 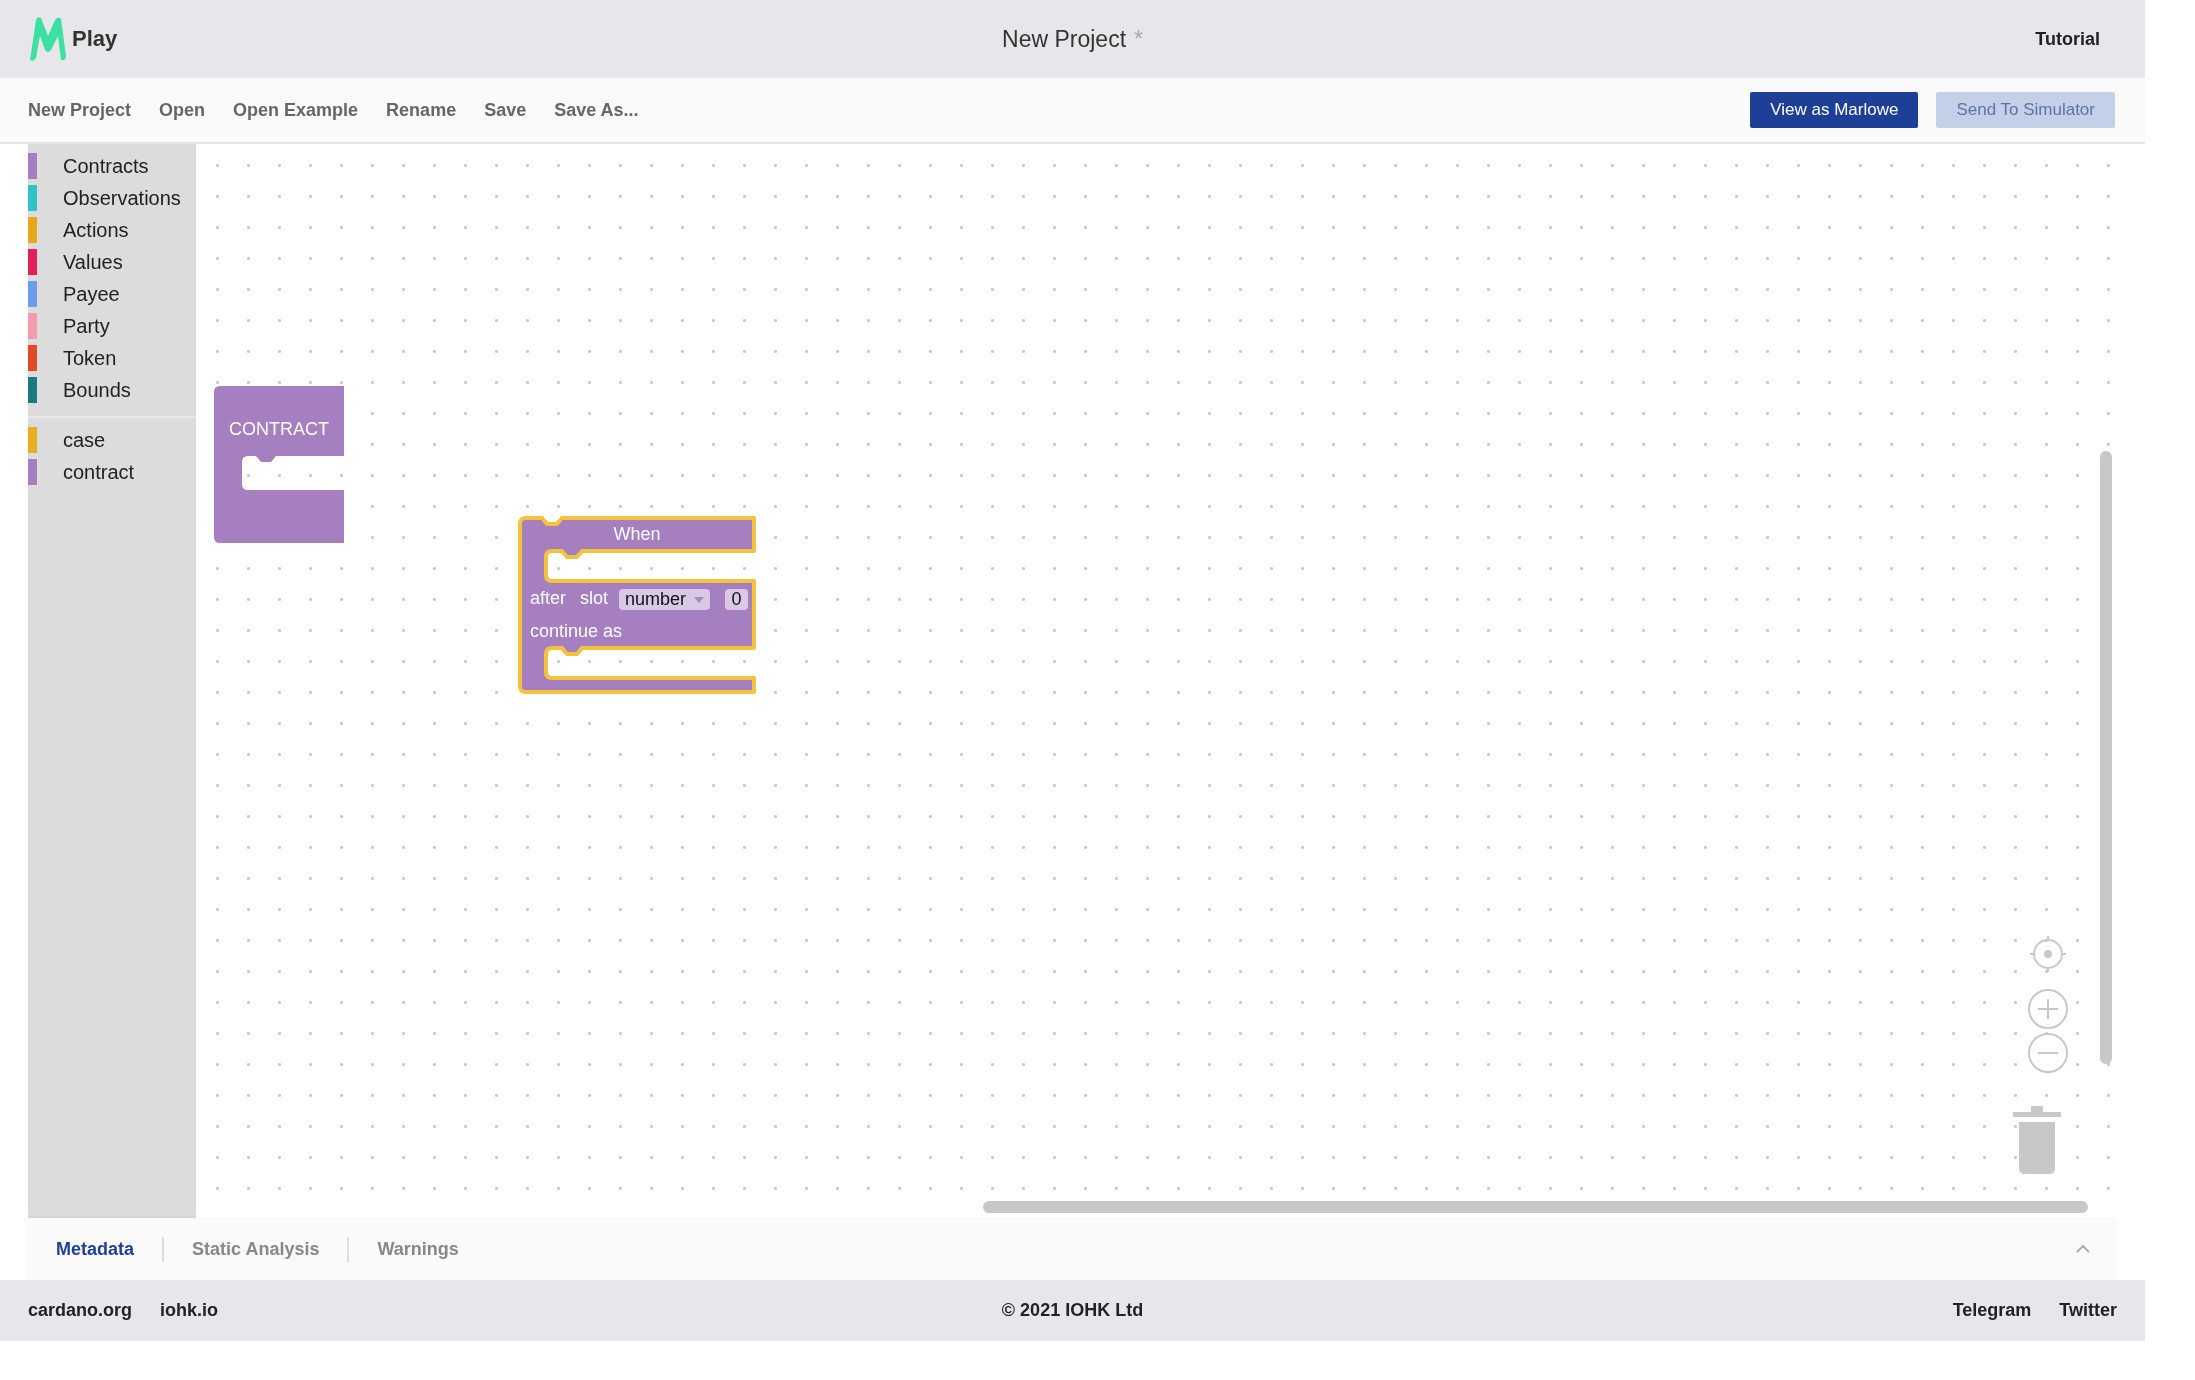 I want to click on menu-link: Rename, so click(x=421, y=110).